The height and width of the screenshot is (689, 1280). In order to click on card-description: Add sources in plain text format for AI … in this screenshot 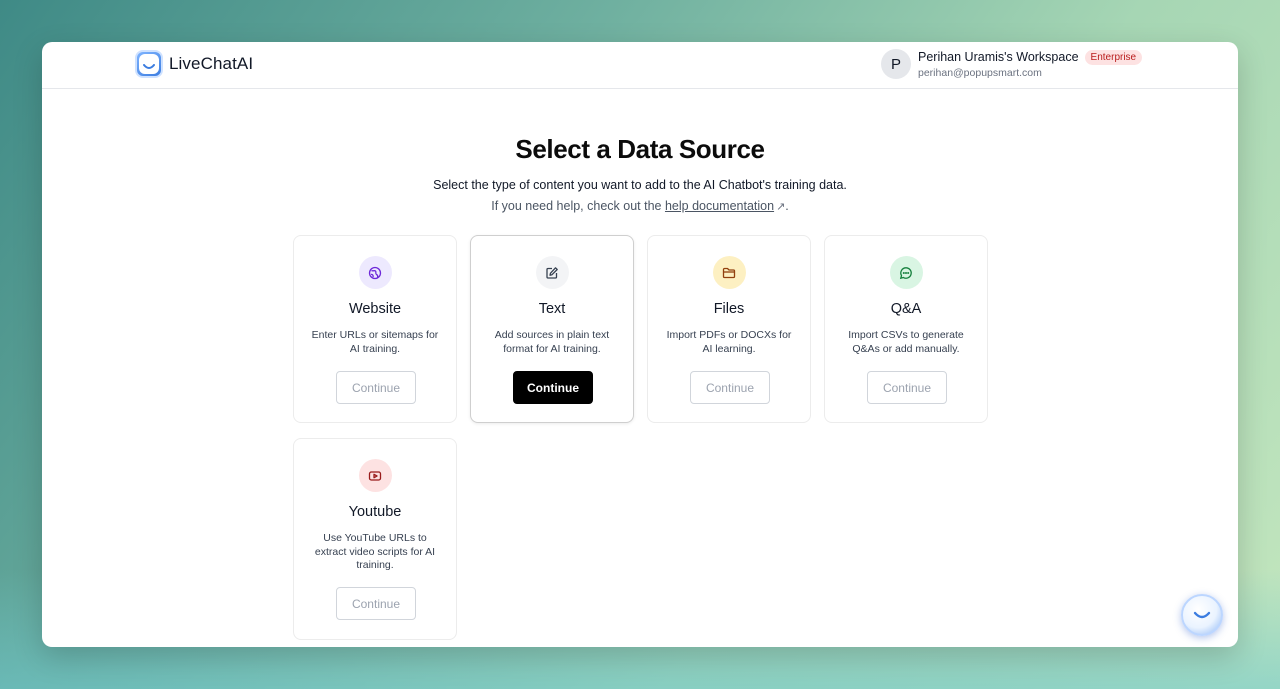, I will do `click(552, 342)`.